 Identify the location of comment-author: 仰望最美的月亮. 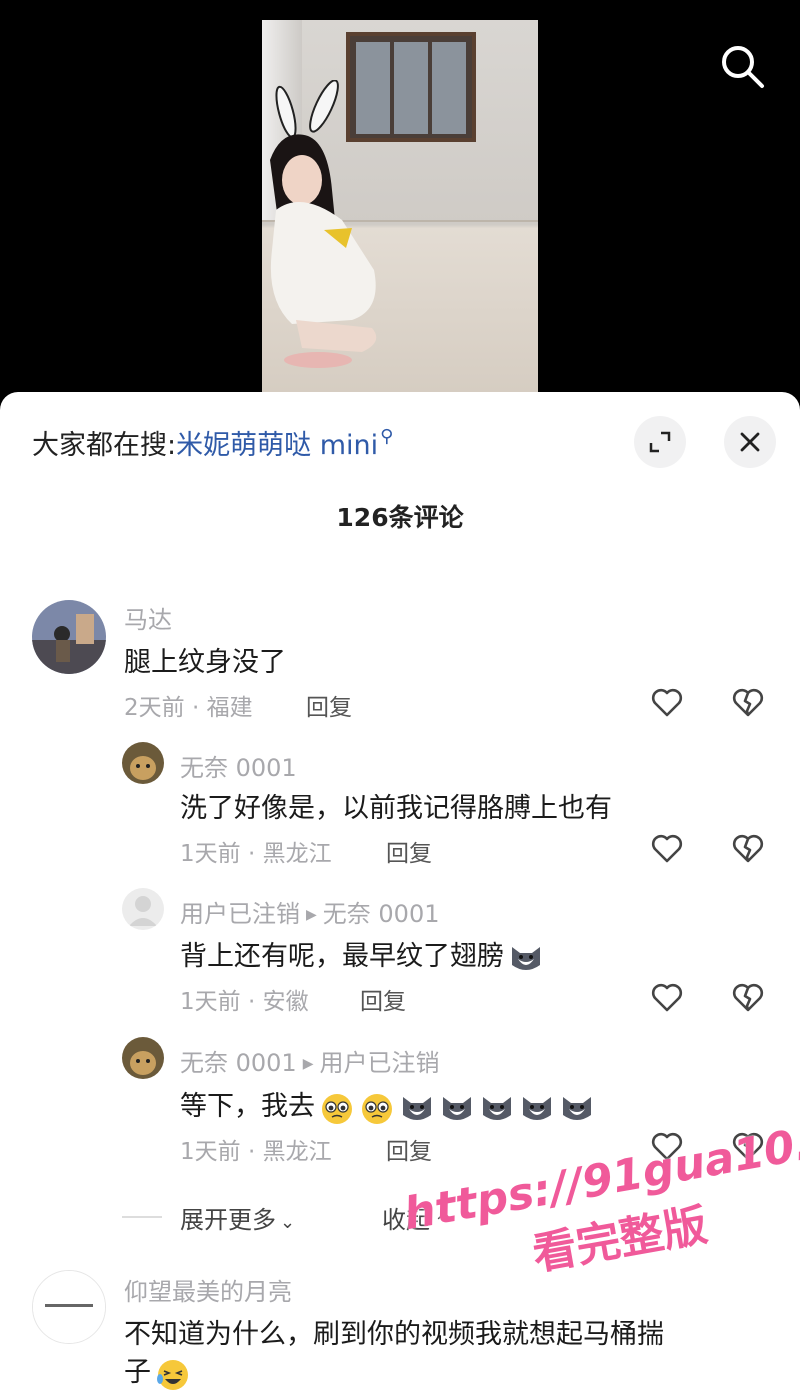
(208, 1289).